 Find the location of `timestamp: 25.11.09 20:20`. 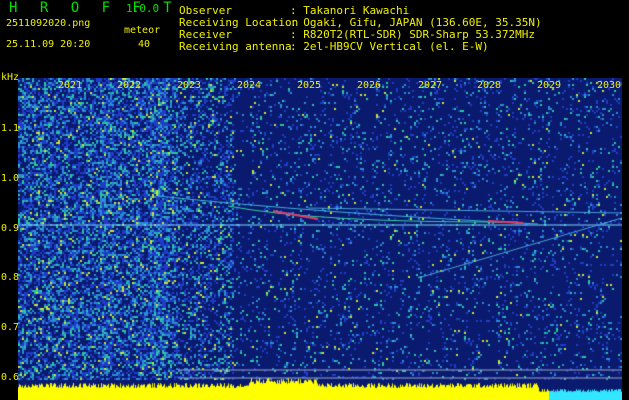

timestamp: 25.11.09 20:20 is located at coordinates (48, 44).